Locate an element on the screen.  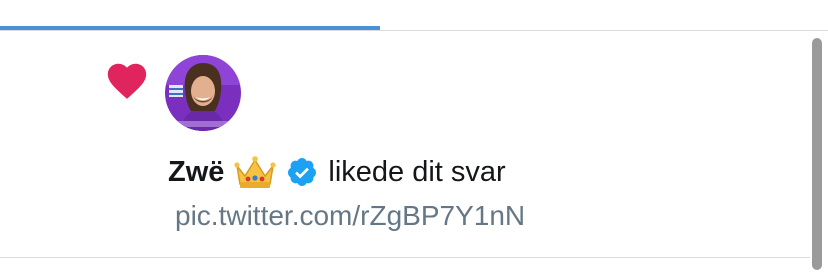
notification-text: Zwë likede dit svar is located at coordinates (337, 172).